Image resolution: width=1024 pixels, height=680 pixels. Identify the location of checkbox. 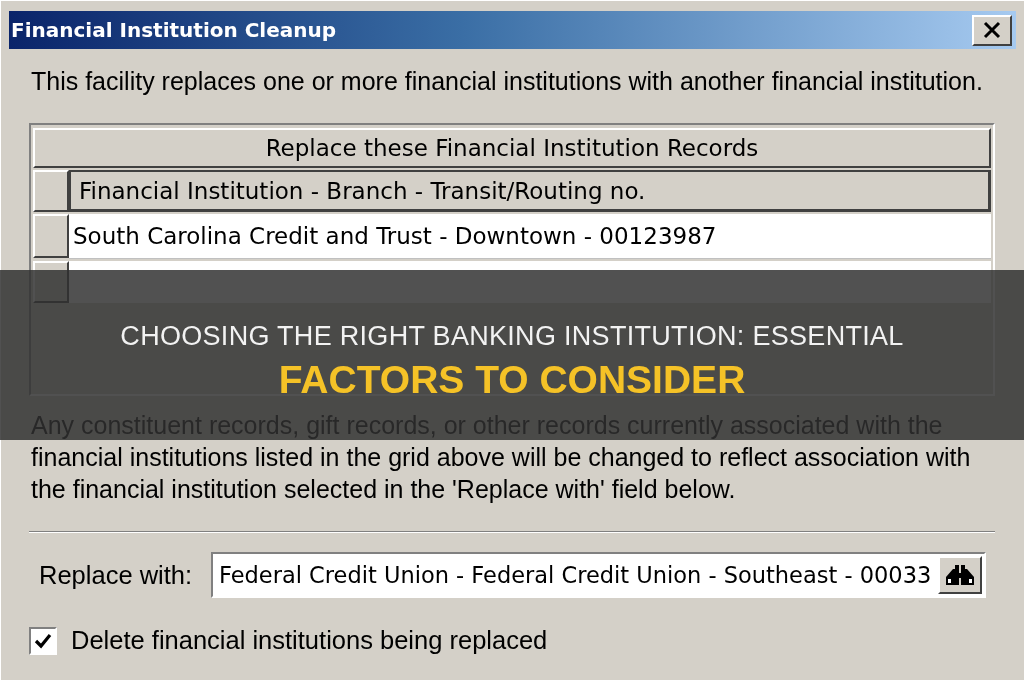
(43, 640).